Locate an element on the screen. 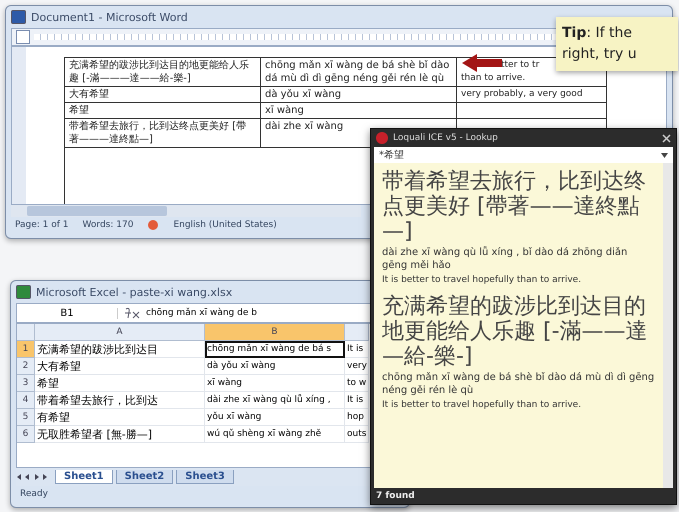  sheet-cell: 无取胜希望者 [無-勝—] is located at coordinates (120, 434).